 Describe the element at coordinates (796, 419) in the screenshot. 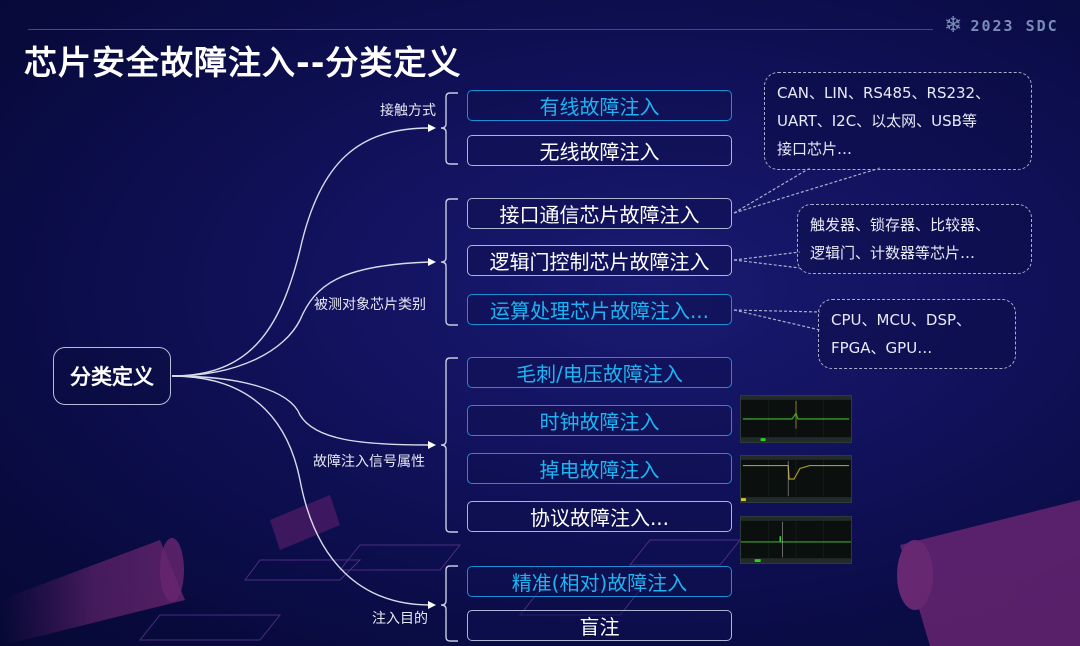

I see `clock-glitch-waveform` at that location.